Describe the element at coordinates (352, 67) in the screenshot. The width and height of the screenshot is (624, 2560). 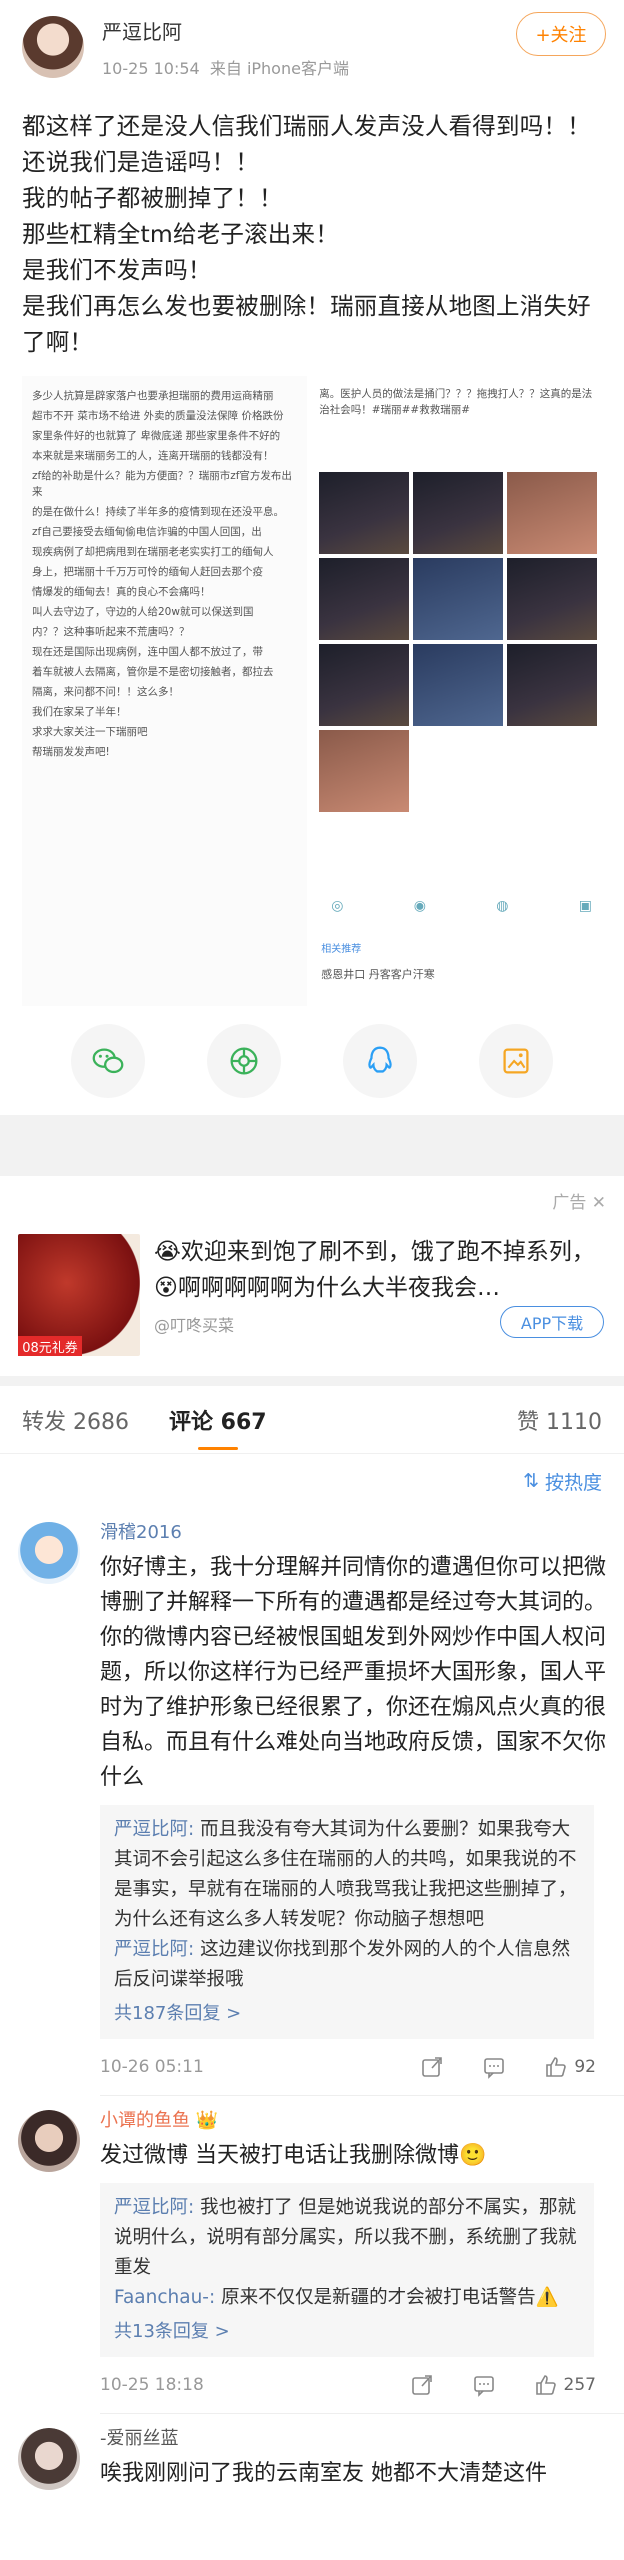
I see `post-time: 10-25 10:54 来自 iPhone客户端` at that location.